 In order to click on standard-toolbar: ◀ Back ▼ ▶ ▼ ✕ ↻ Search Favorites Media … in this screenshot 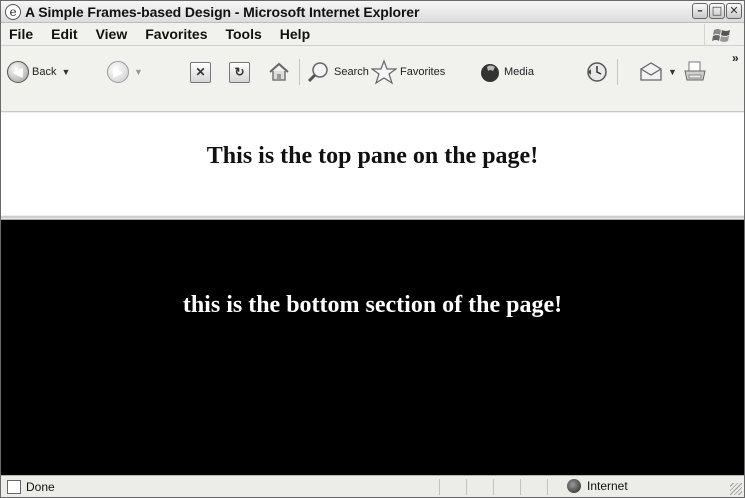, I will do `click(372, 79)`.